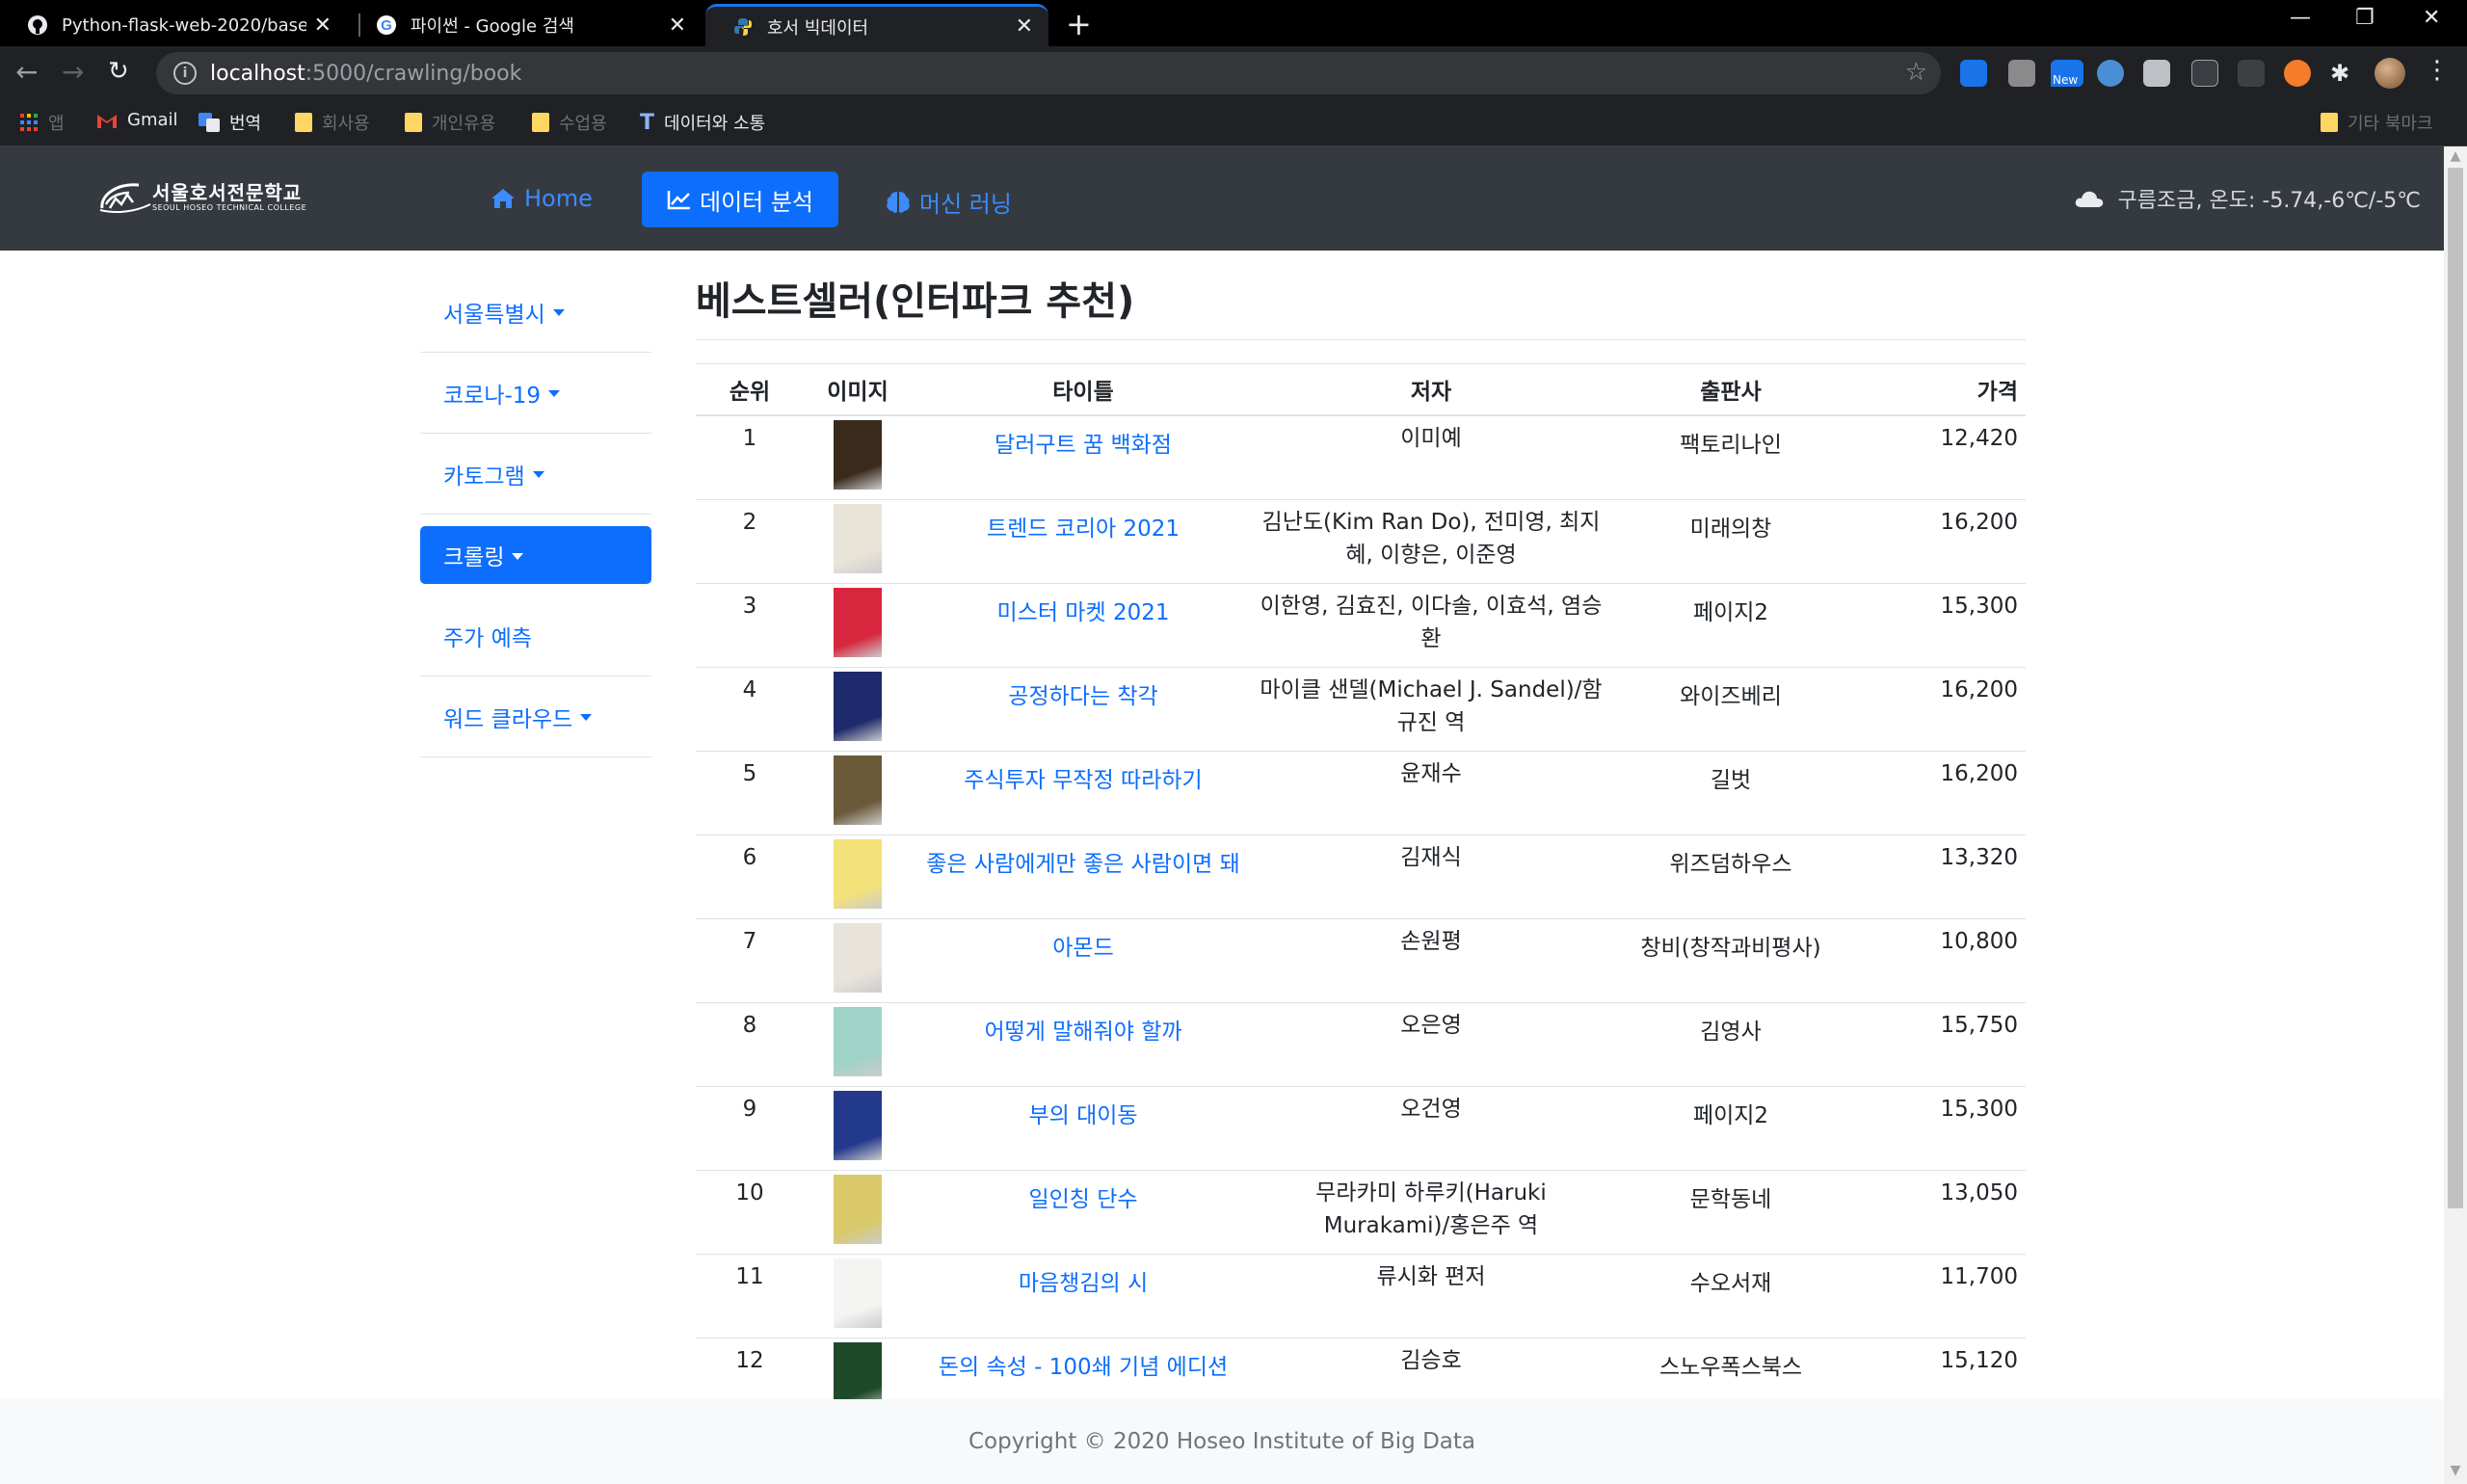 This screenshot has height=1484, width=2467. Describe the element at coordinates (503, 198) in the screenshot. I see `home-icon` at that location.